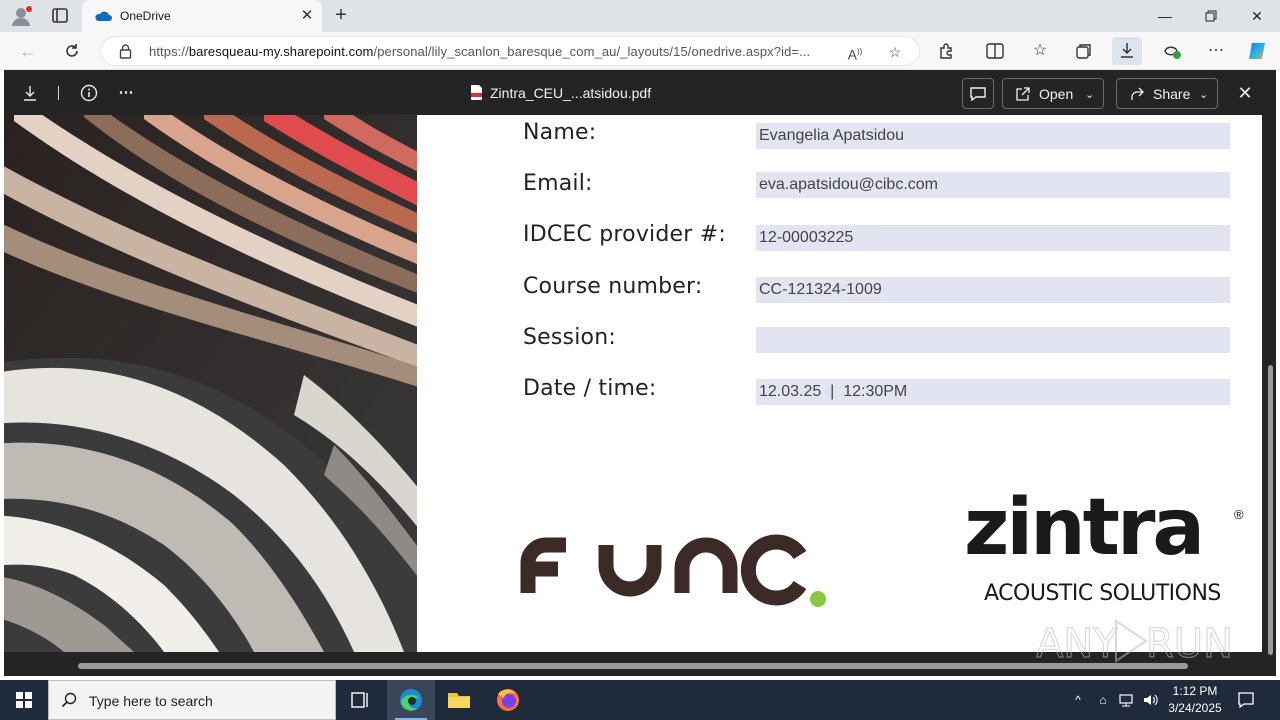 Image resolution: width=1280 pixels, height=720 pixels. Describe the element at coordinates (103, 18) in the screenshot. I see `onedrive-cloud-icon` at that location.